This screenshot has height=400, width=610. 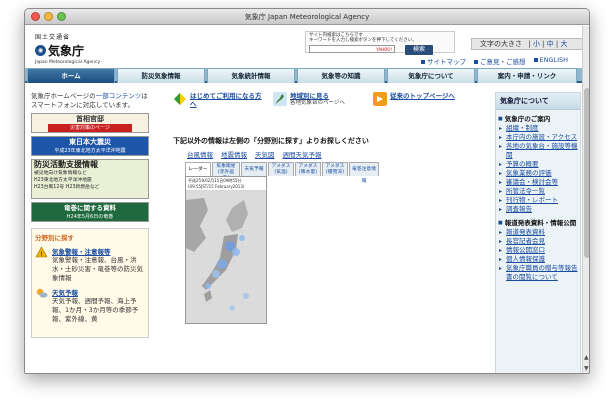 I want to click on tab-tornado: 竜巻注意情報, so click(x=364, y=173).